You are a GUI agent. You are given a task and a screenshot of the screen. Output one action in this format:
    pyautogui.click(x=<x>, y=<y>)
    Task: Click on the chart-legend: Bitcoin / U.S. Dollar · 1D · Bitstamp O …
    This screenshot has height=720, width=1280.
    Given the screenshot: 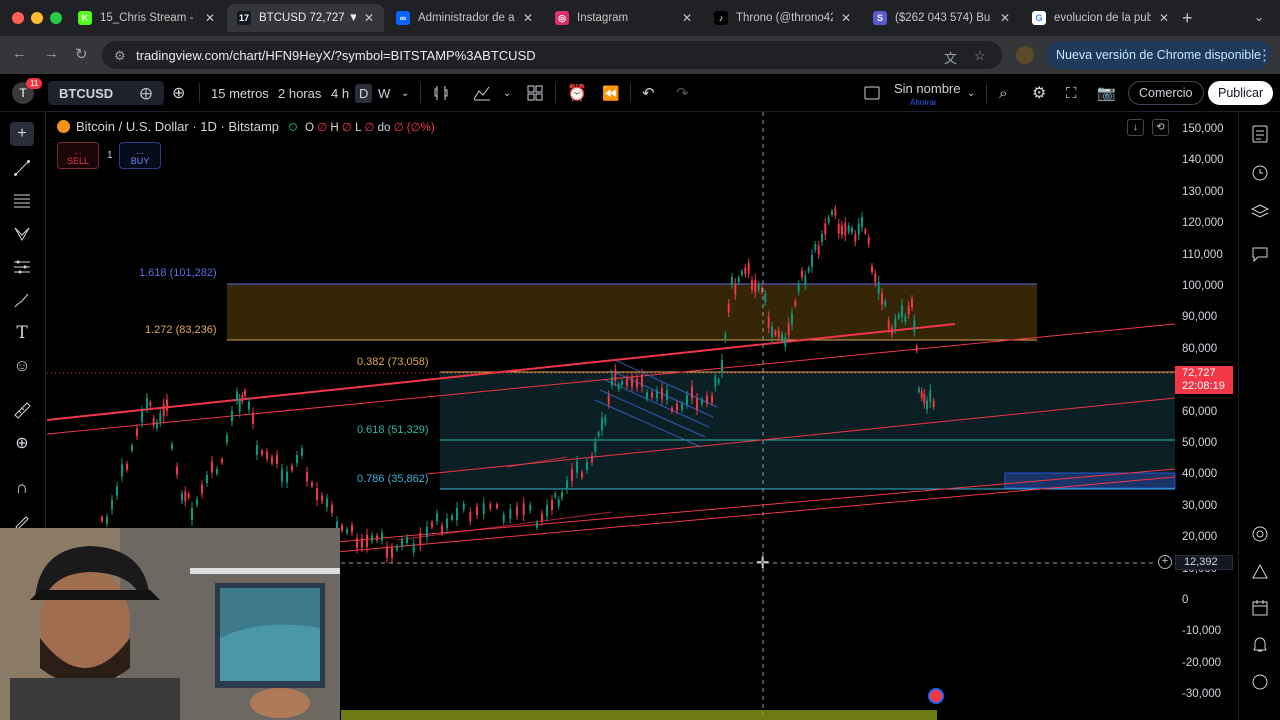 What is the action you would take?
    pyautogui.click(x=246, y=126)
    